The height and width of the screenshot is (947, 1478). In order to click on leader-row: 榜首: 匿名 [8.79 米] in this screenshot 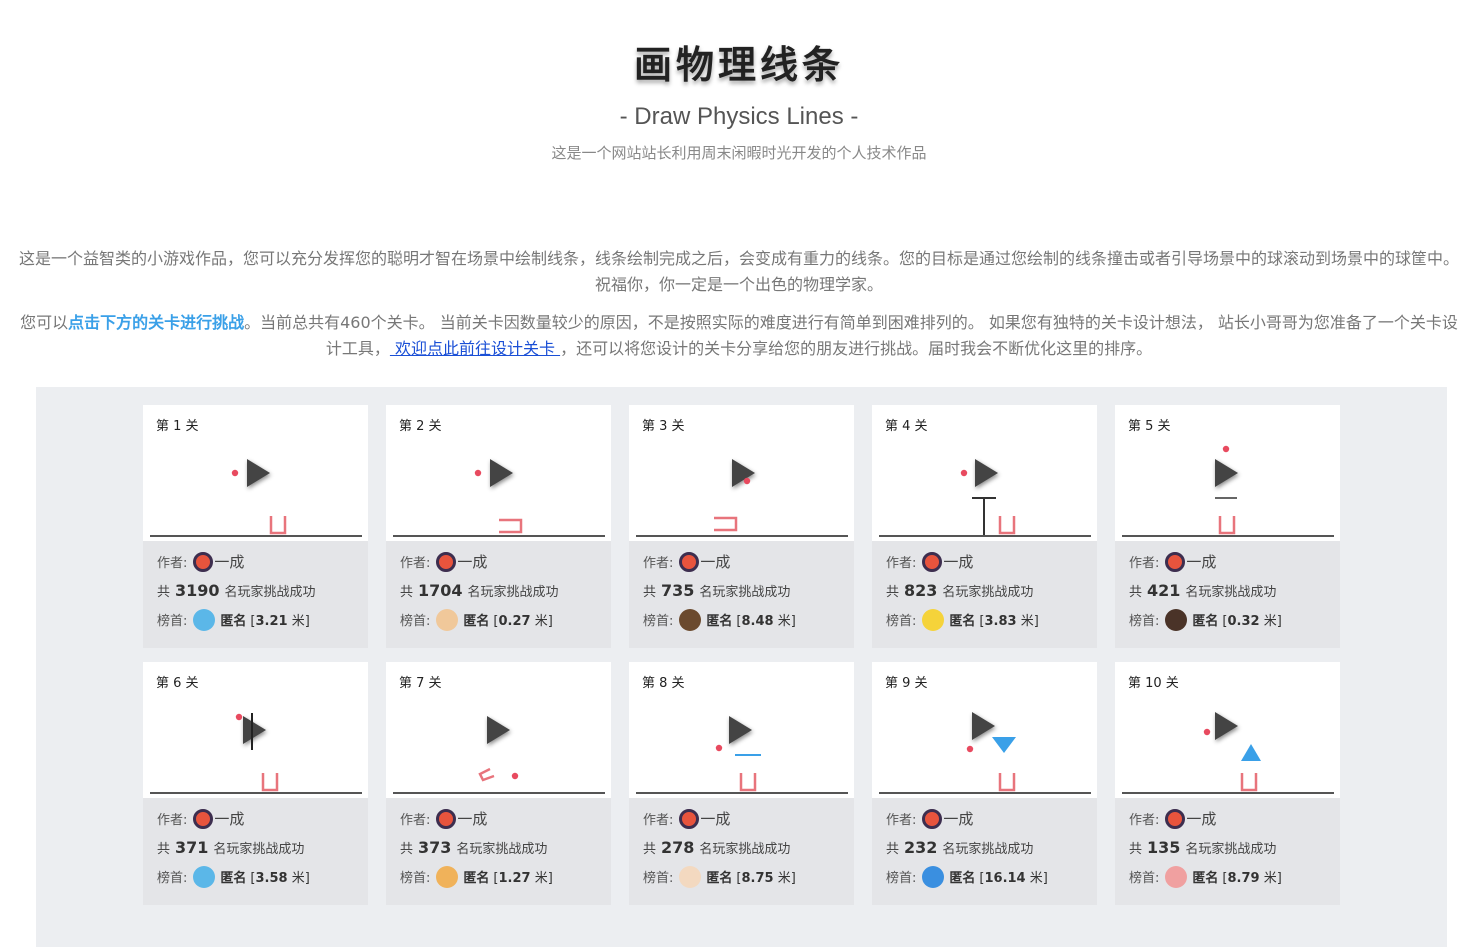, I will do `click(1234, 876)`.